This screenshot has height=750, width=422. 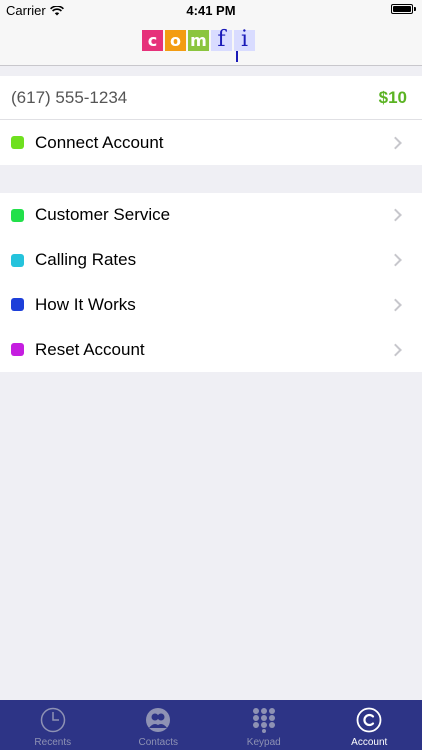 What do you see at coordinates (17, 260) in the screenshot?
I see `cyan-square-icon` at bounding box center [17, 260].